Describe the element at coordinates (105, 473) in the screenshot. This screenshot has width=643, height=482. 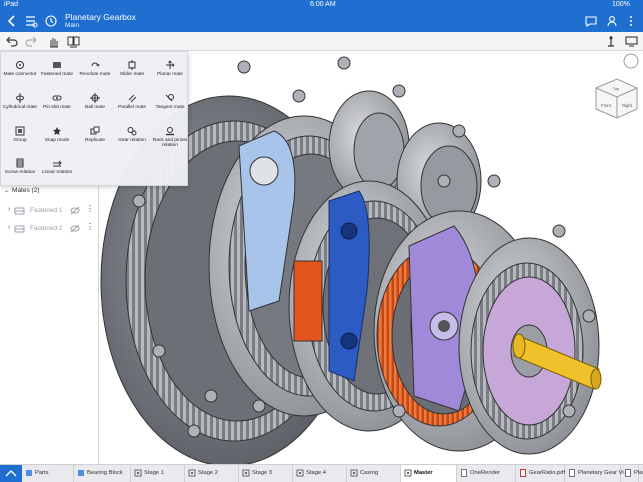
I see `tab-label: Bearing Block` at that location.